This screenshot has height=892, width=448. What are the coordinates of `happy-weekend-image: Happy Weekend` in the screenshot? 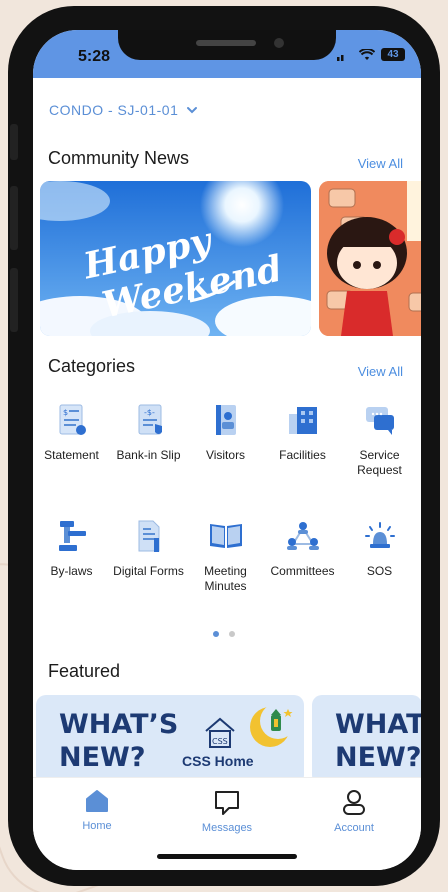 It's located at (175, 258).